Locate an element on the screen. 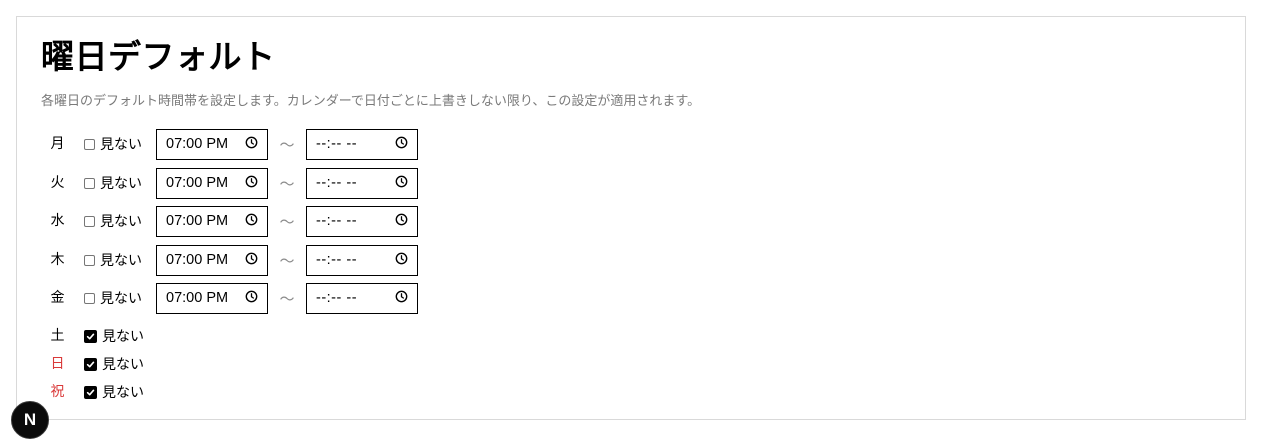  day-label: 祝 is located at coordinates (57, 392).